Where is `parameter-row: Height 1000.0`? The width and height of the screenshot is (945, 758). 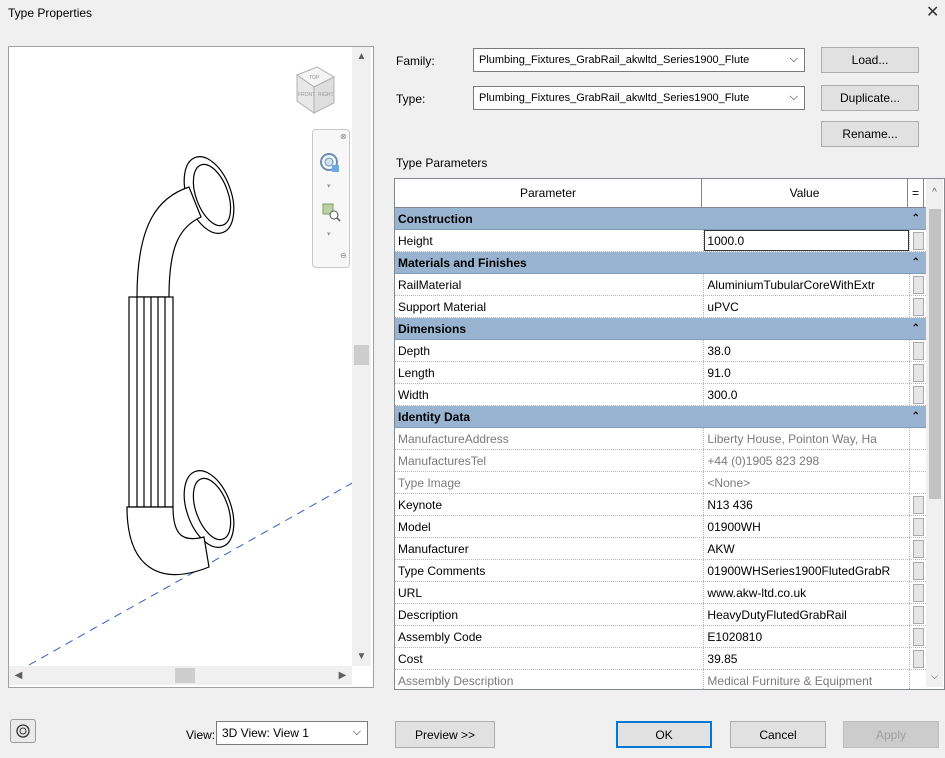
parameter-row: Height 1000.0 is located at coordinates (660, 241).